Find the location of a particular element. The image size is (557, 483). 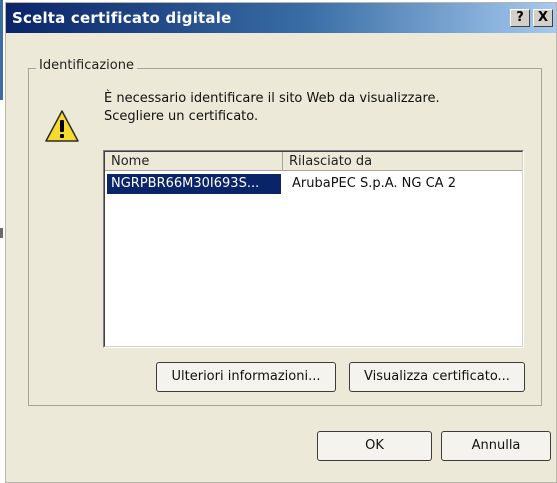

help-button: ? is located at coordinates (520, 18).